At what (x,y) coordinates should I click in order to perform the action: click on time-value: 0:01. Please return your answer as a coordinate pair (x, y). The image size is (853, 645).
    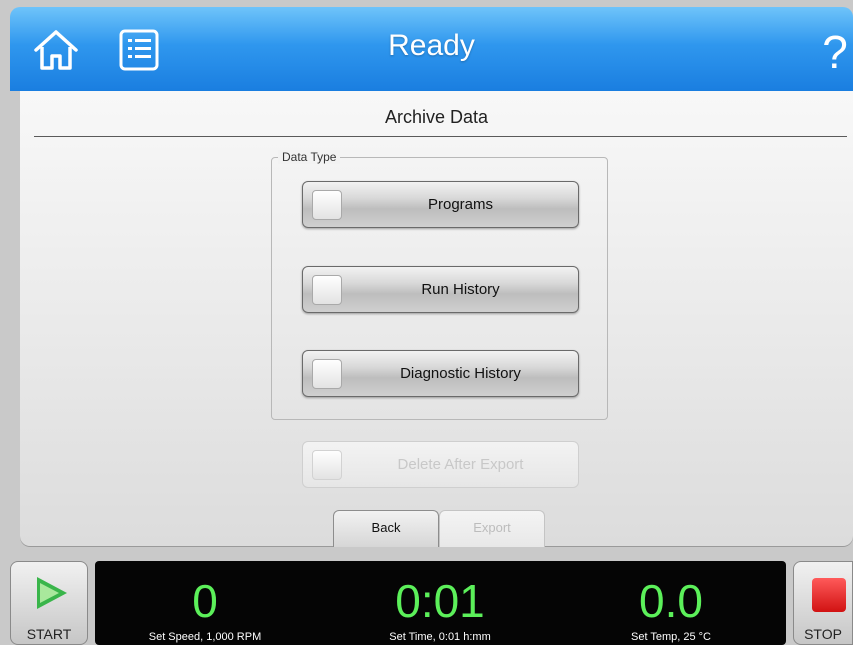
    Looking at the image, I should click on (440, 601).